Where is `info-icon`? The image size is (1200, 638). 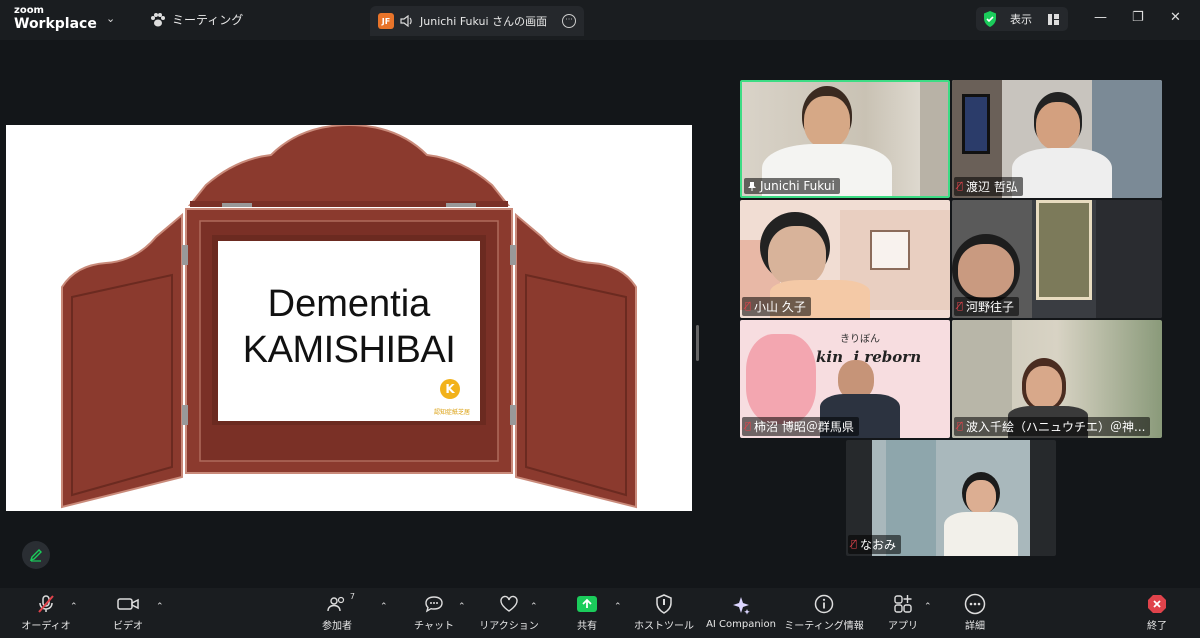
info-icon is located at coordinates (824, 604).